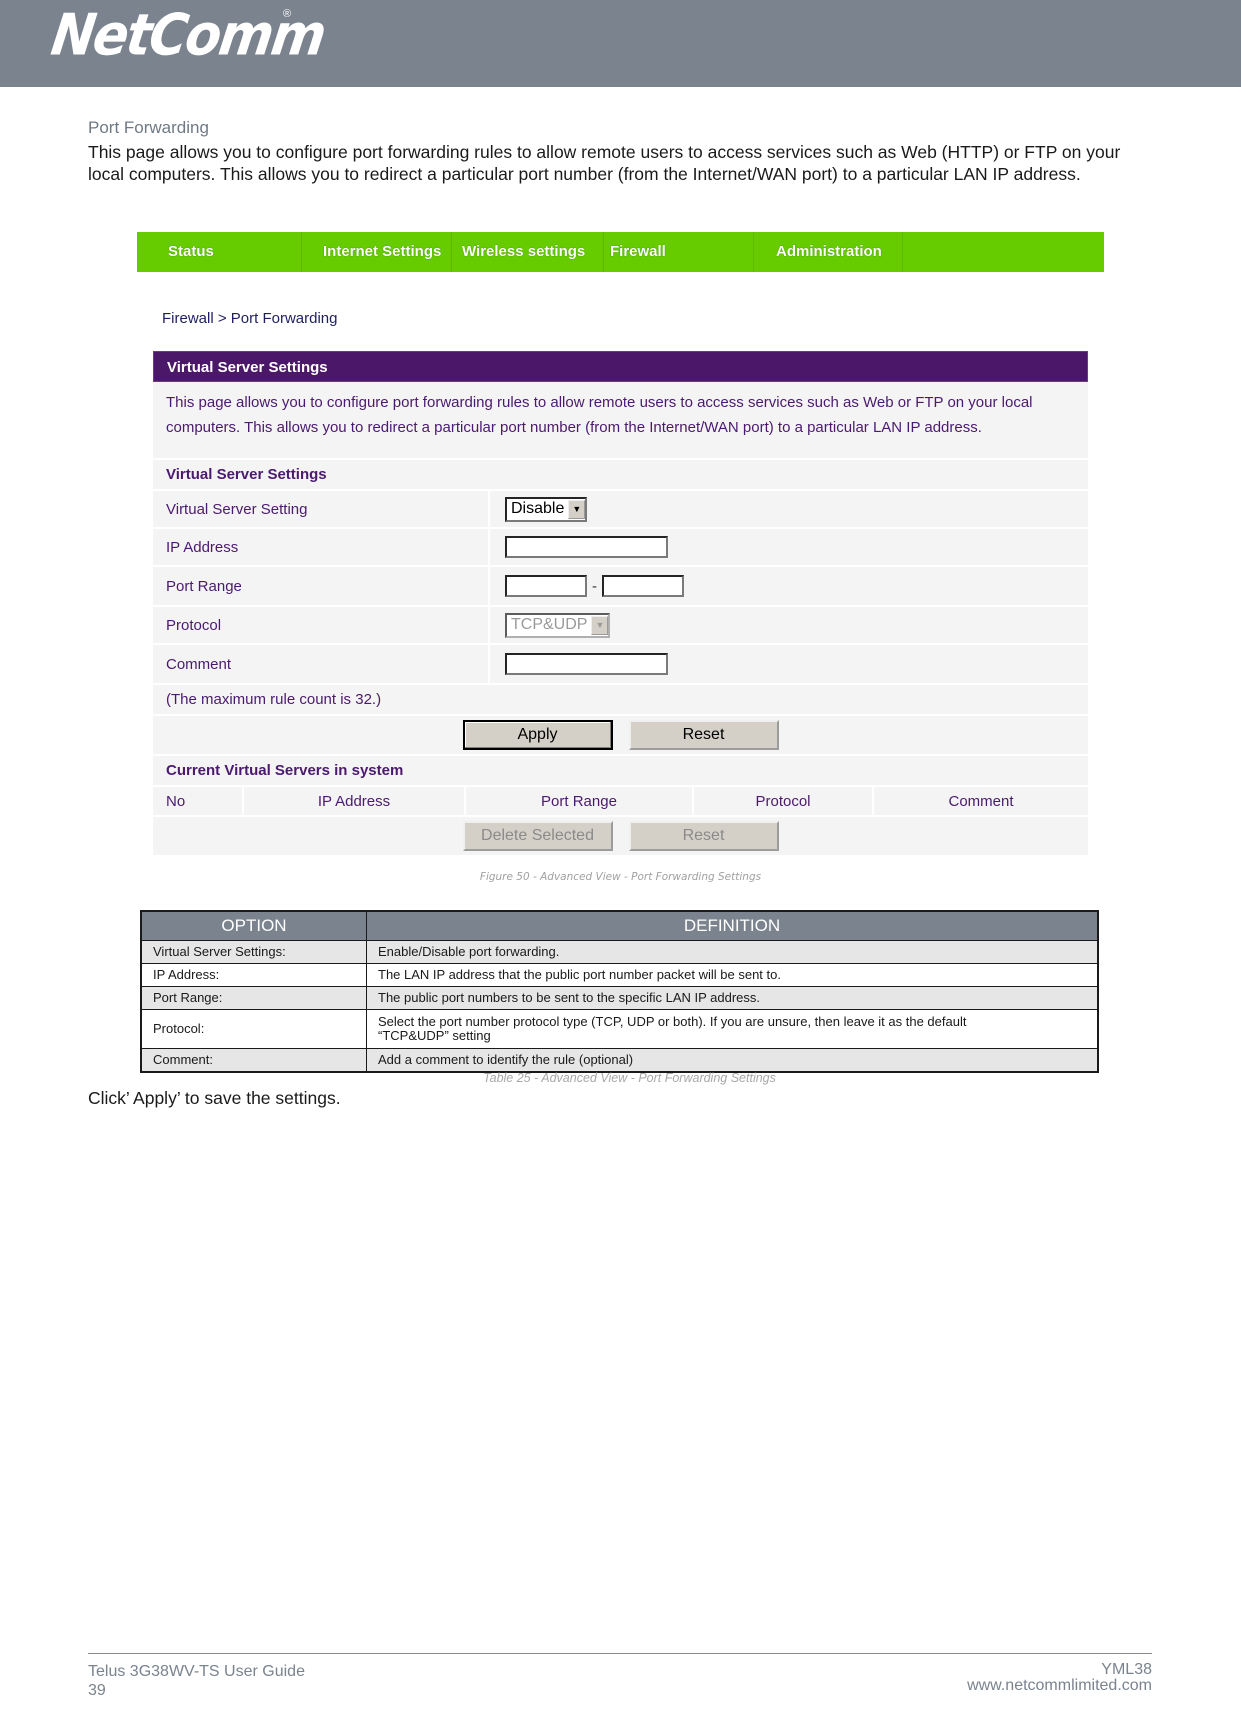 The height and width of the screenshot is (1724, 1241). What do you see at coordinates (620, 1653) in the screenshot?
I see `footer-divider` at bounding box center [620, 1653].